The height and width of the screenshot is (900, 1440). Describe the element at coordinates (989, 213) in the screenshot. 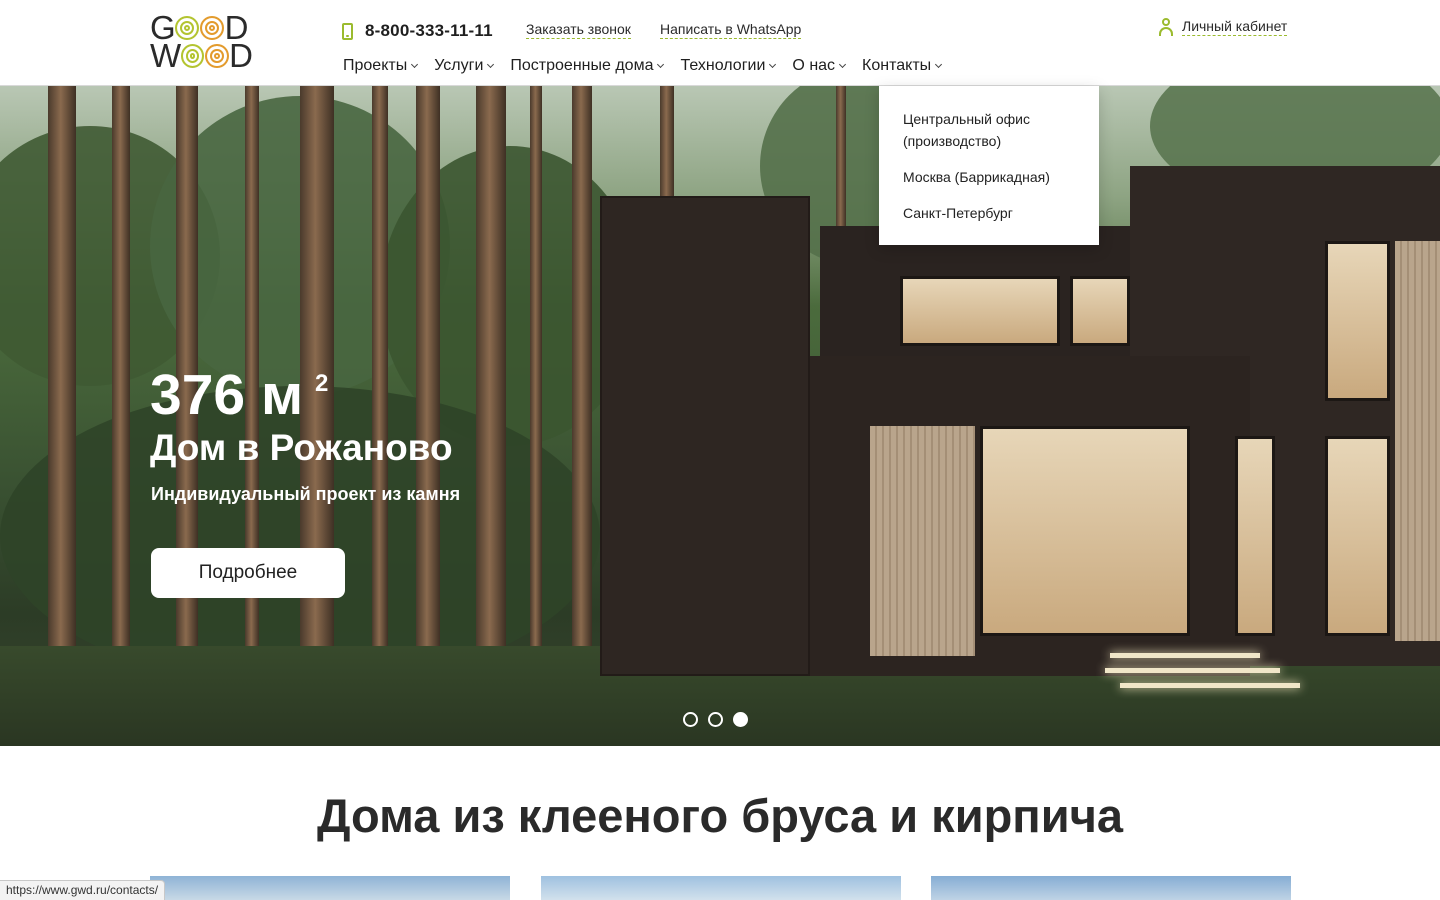

I see `dropdown-item-spb: Санкт-Петербург` at that location.